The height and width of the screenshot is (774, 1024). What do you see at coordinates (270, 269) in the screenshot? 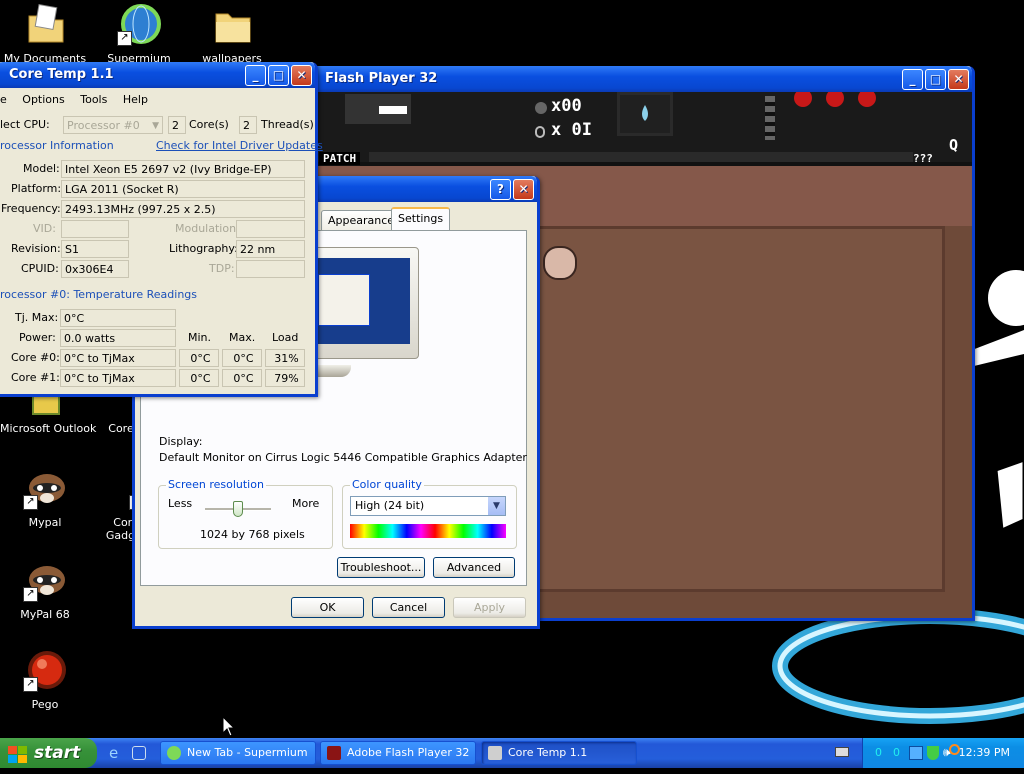
I see `tdp-value` at bounding box center [270, 269].